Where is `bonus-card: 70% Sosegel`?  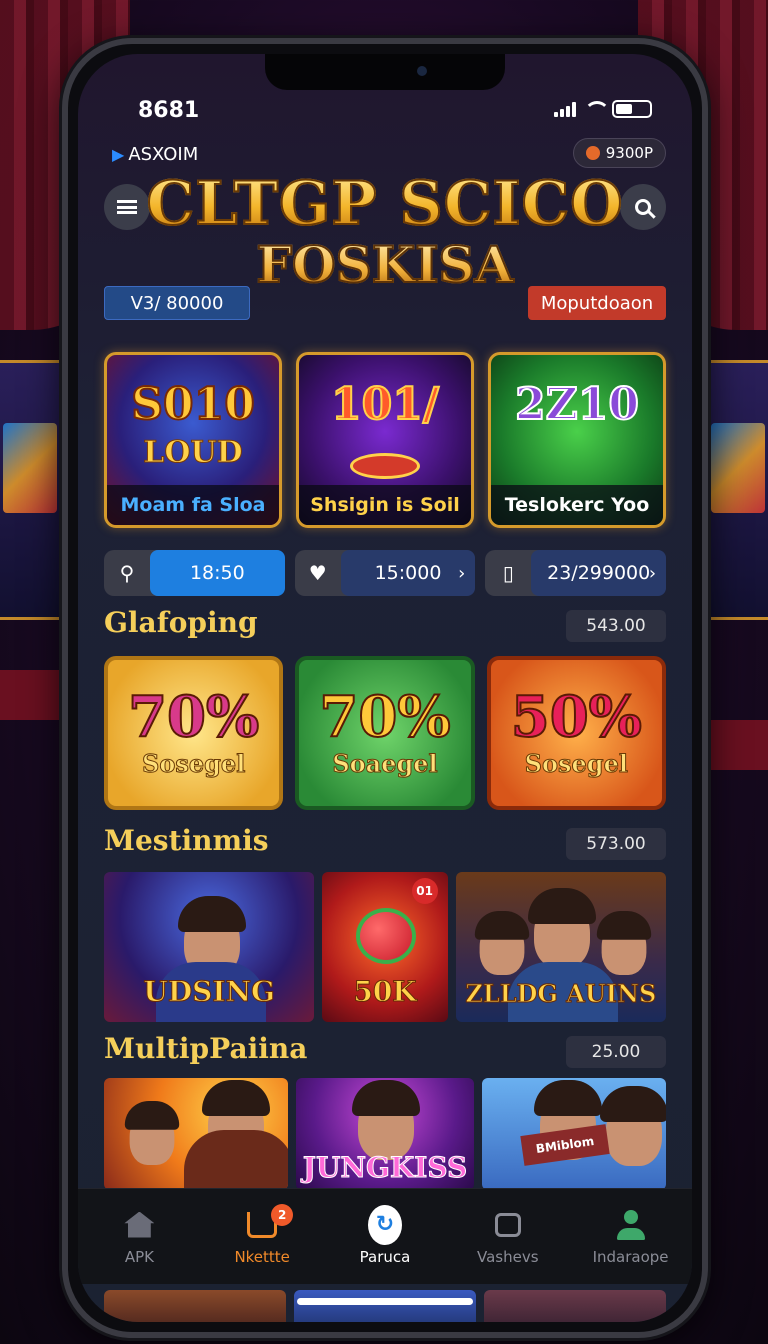 bonus-card: 70% Sosegel is located at coordinates (194, 733).